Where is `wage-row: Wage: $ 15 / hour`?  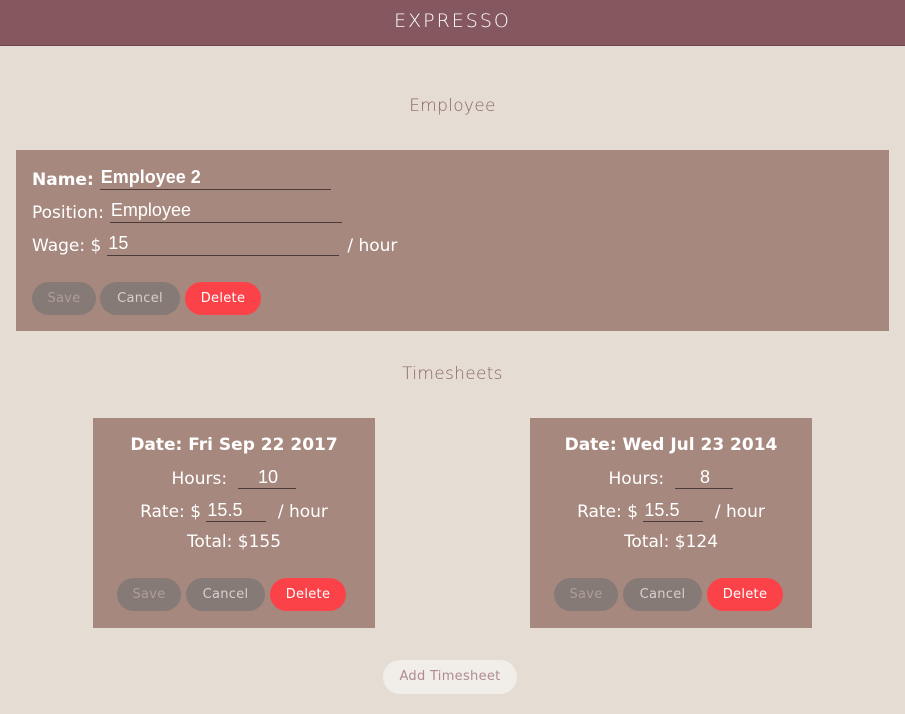
wage-row: Wage: $ 15 / hour is located at coordinates (214, 243).